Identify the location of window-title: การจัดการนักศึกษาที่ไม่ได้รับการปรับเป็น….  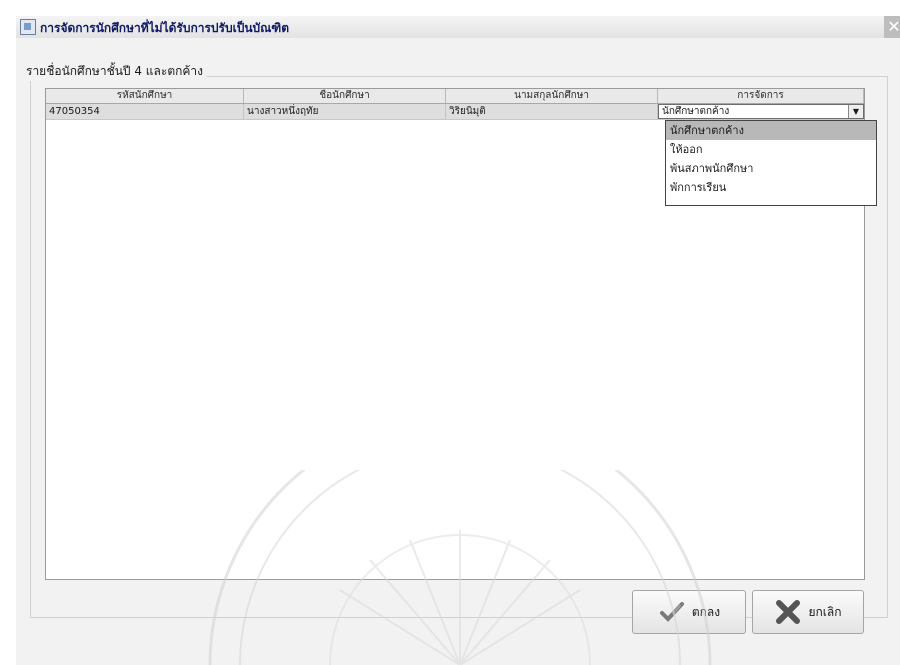
(165, 28).